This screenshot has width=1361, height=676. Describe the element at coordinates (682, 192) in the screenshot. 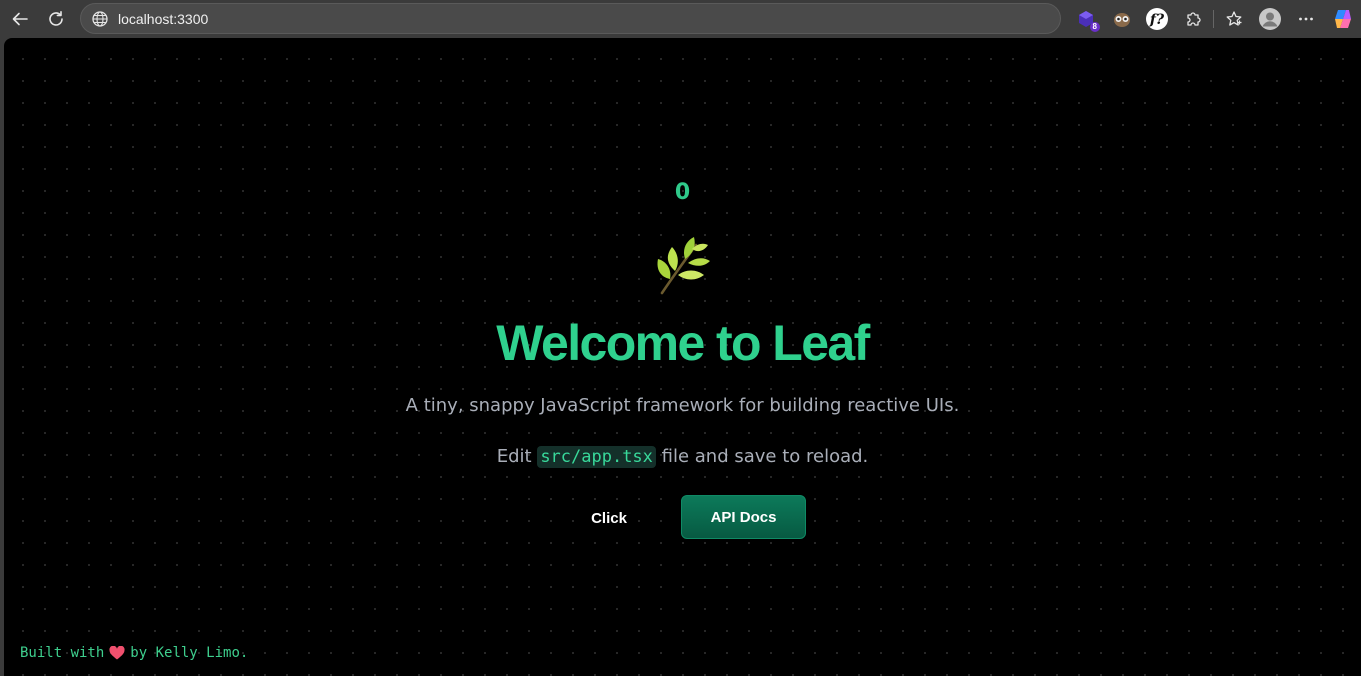

I see `counter-value: 0` at that location.